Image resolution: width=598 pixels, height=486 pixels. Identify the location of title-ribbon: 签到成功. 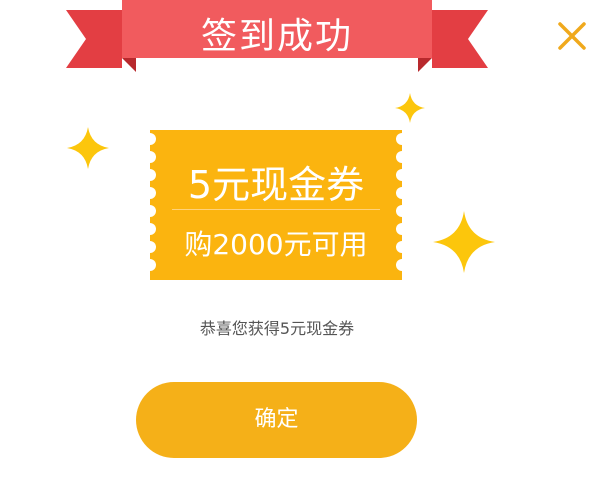
(277, 36).